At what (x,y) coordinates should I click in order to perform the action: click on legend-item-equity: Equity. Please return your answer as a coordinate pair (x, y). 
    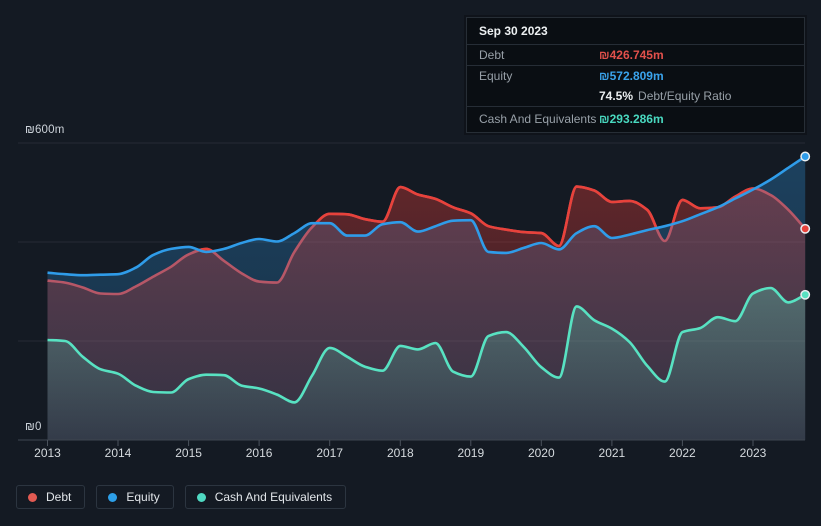
    Looking at the image, I should click on (135, 497).